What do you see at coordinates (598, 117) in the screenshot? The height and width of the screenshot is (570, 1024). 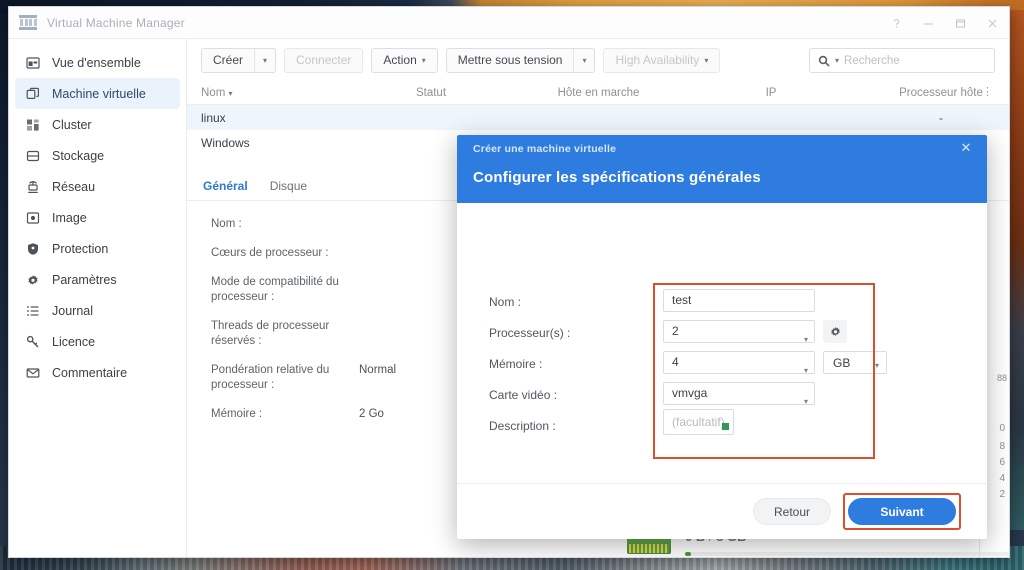 I see `table-row: linux -` at bounding box center [598, 117].